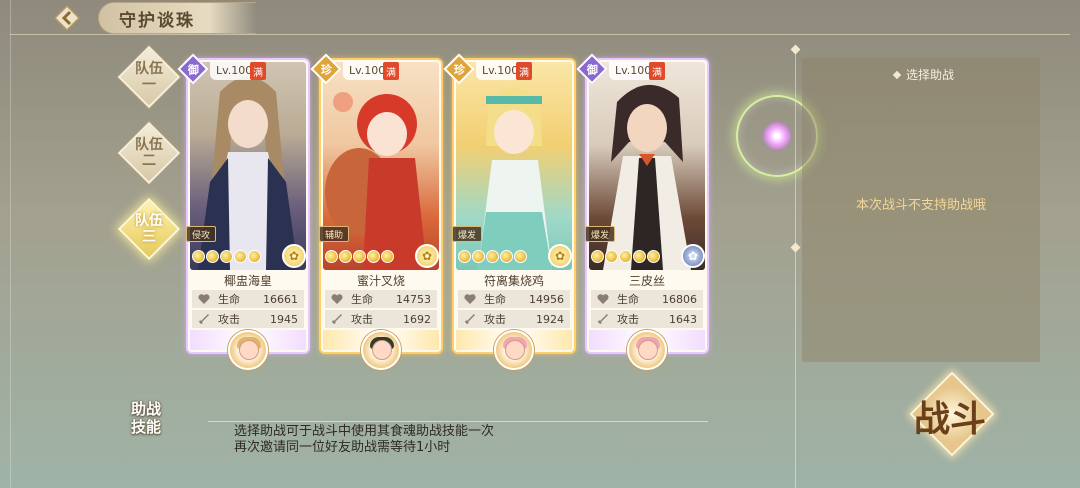 The image size is (1080, 488). I want to click on back-button, so click(67, 18).